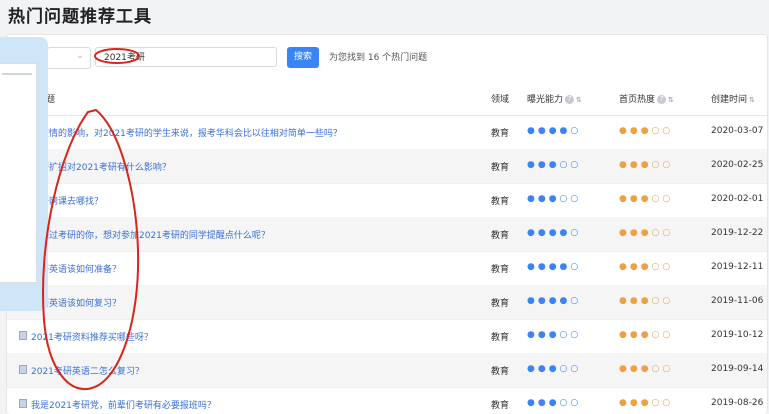  What do you see at coordinates (80, 17) in the screenshot?
I see `page-title: 热门问题推荐工具` at bounding box center [80, 17].